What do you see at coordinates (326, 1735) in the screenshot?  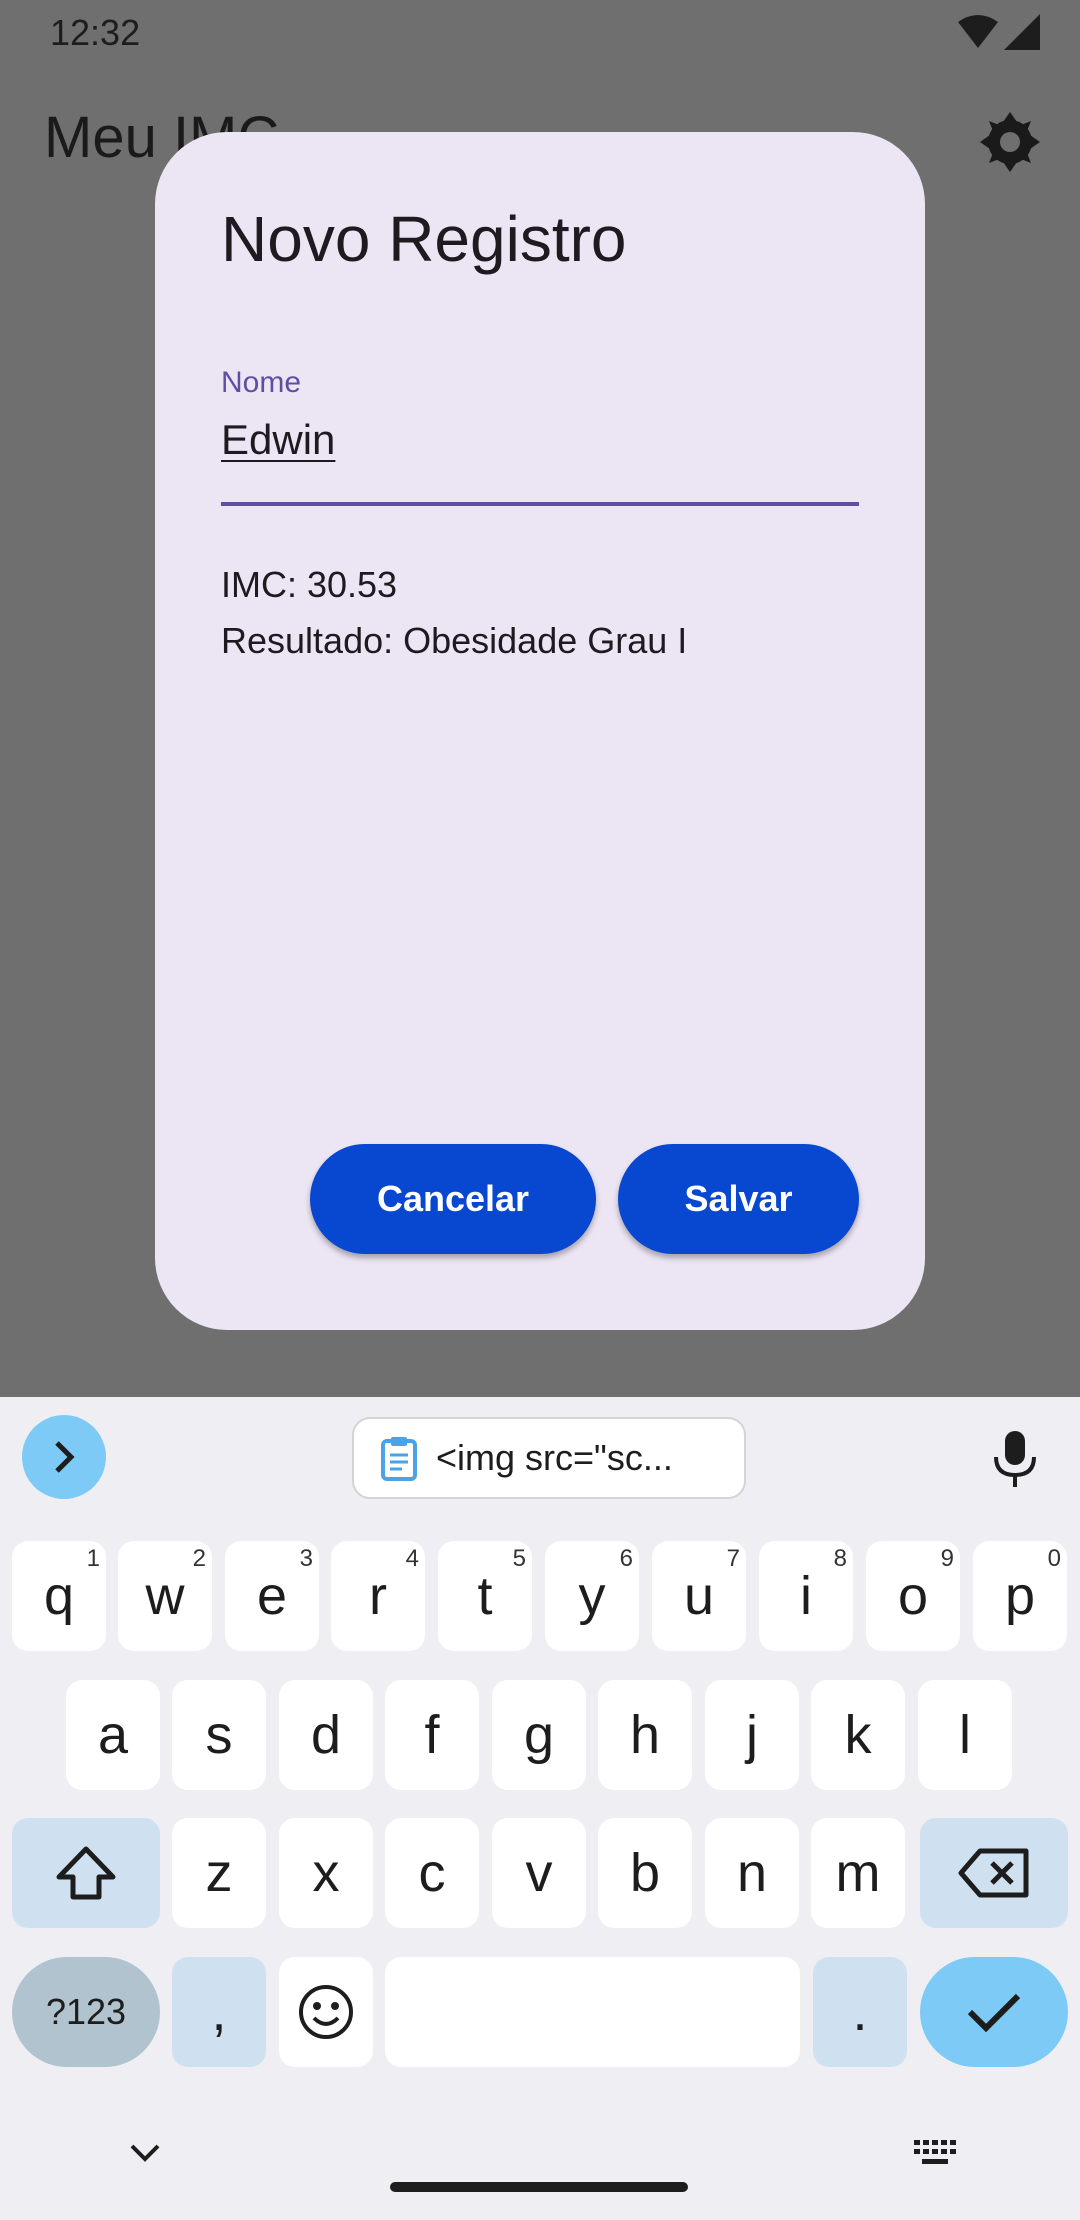 I see `key-d: d` at bounding box center [326, 1735].